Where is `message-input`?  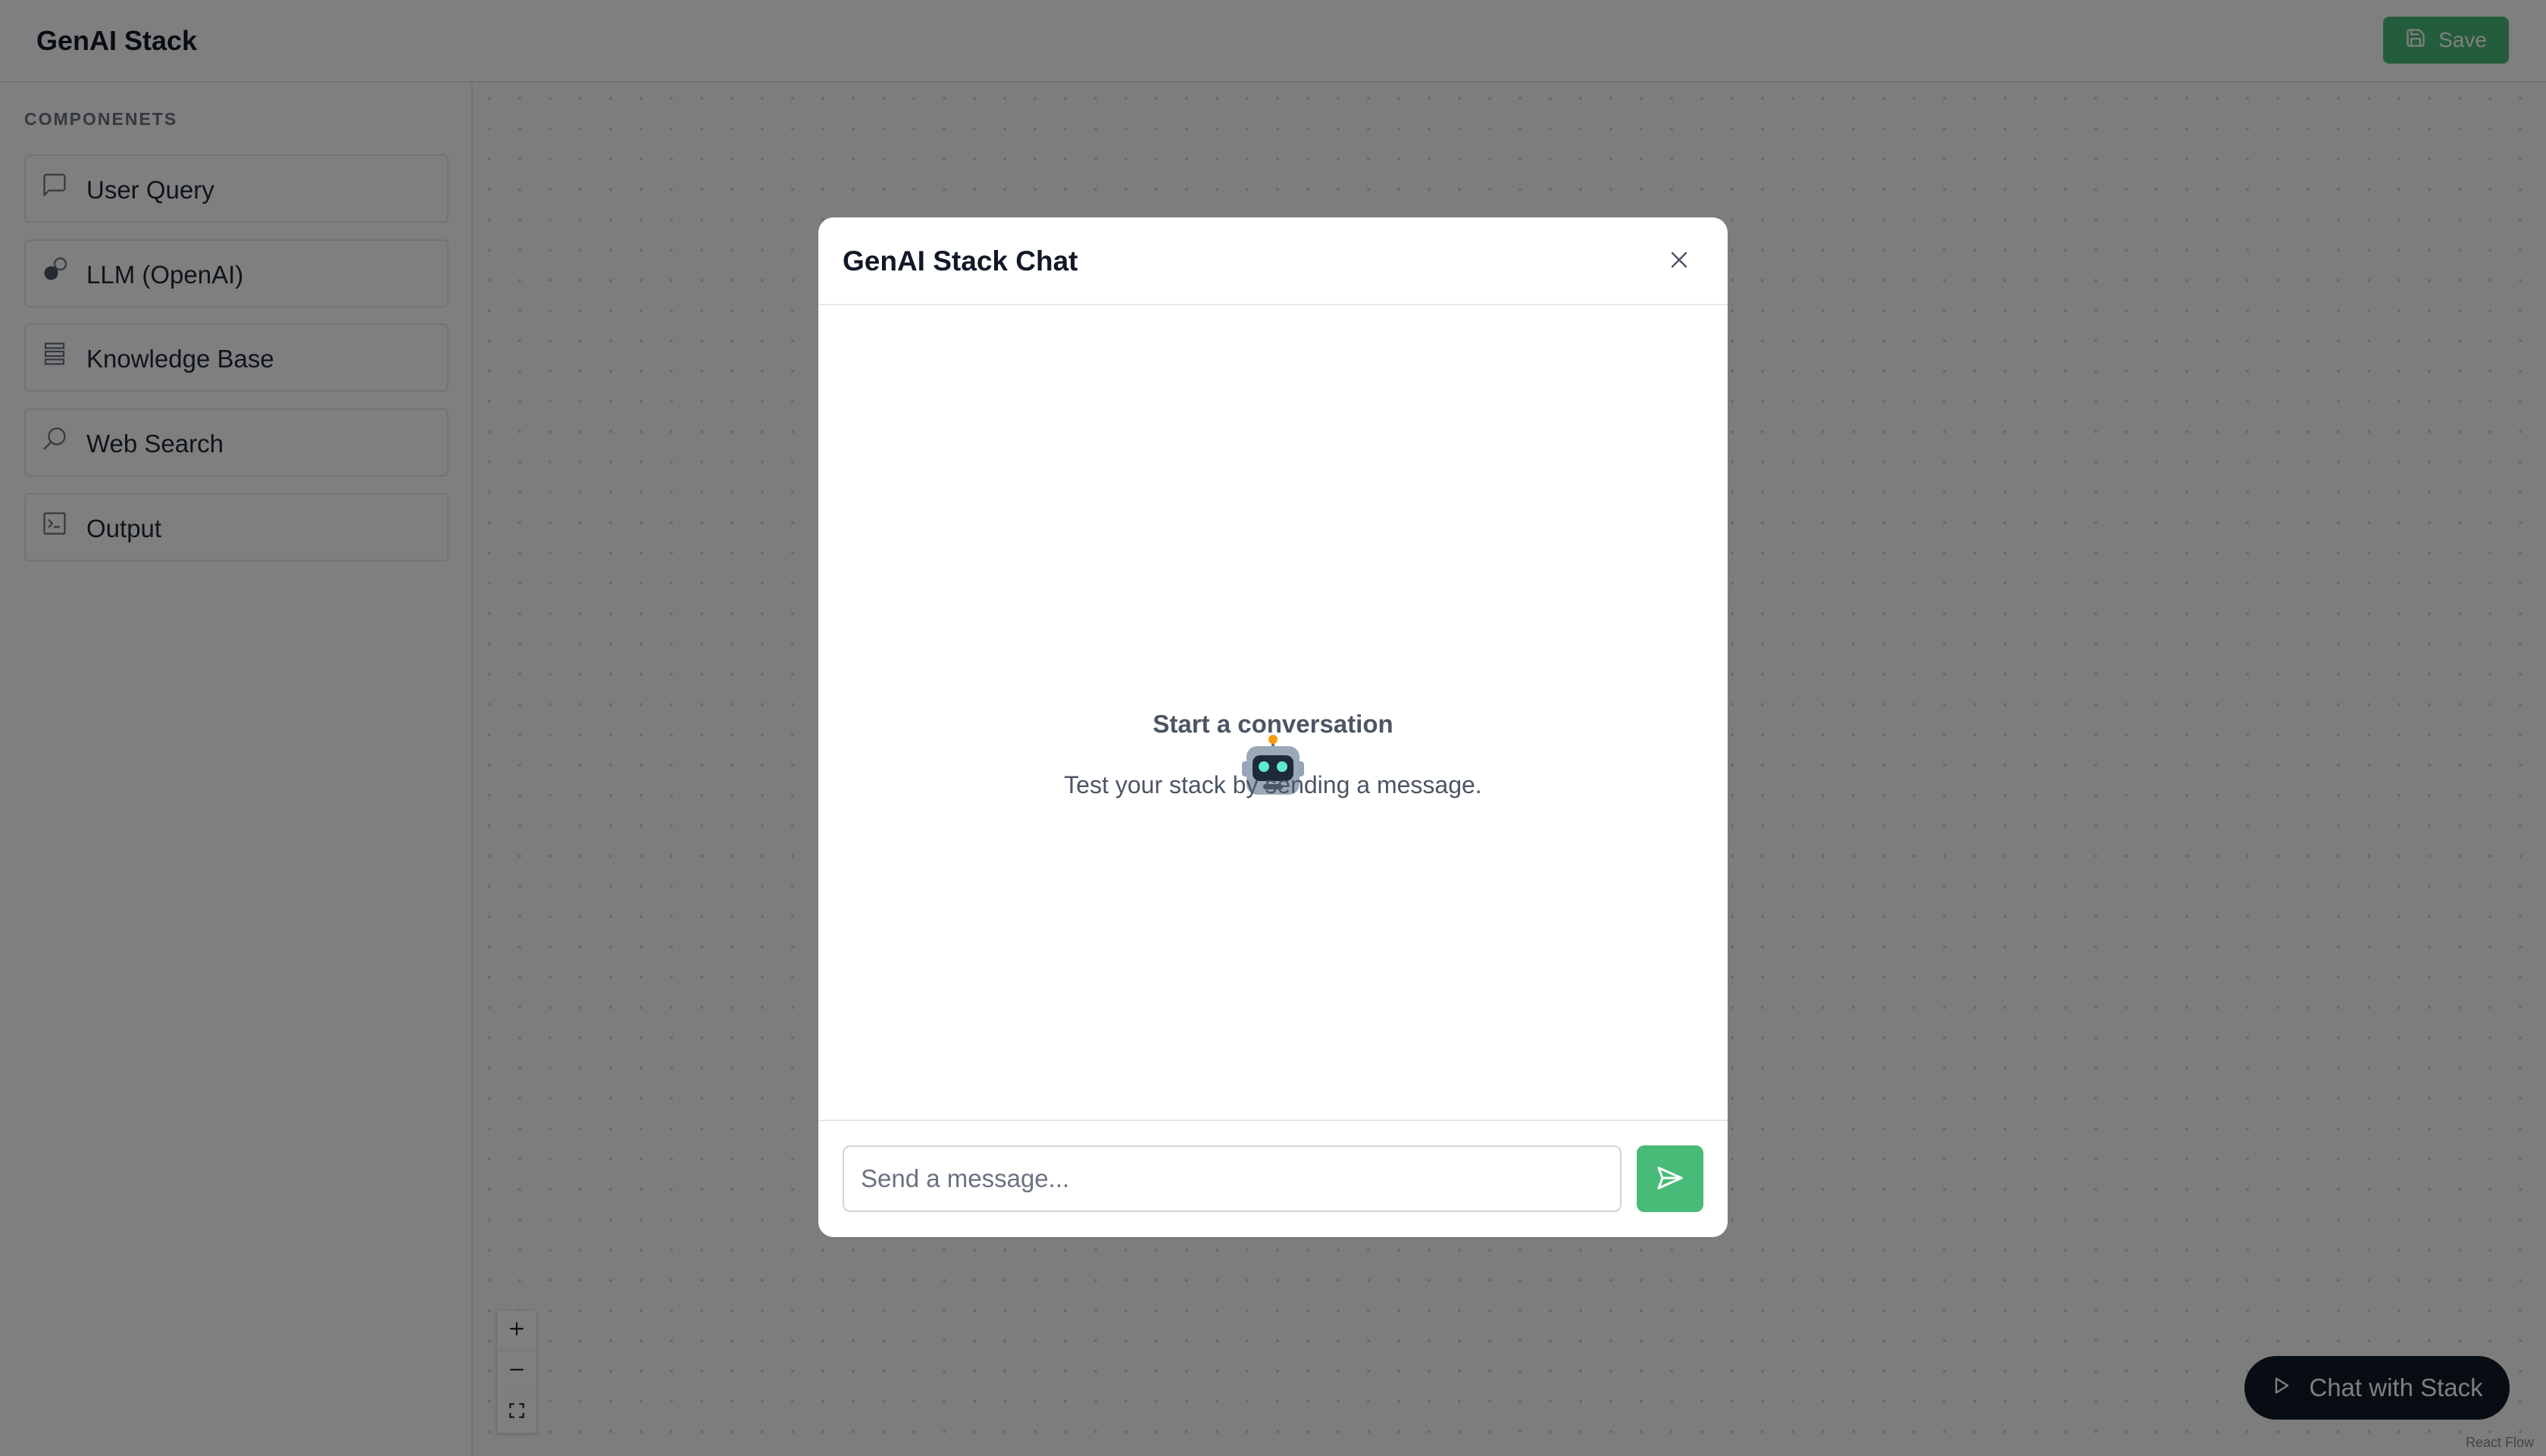
message-input is located at coordinates (1232, 1178).